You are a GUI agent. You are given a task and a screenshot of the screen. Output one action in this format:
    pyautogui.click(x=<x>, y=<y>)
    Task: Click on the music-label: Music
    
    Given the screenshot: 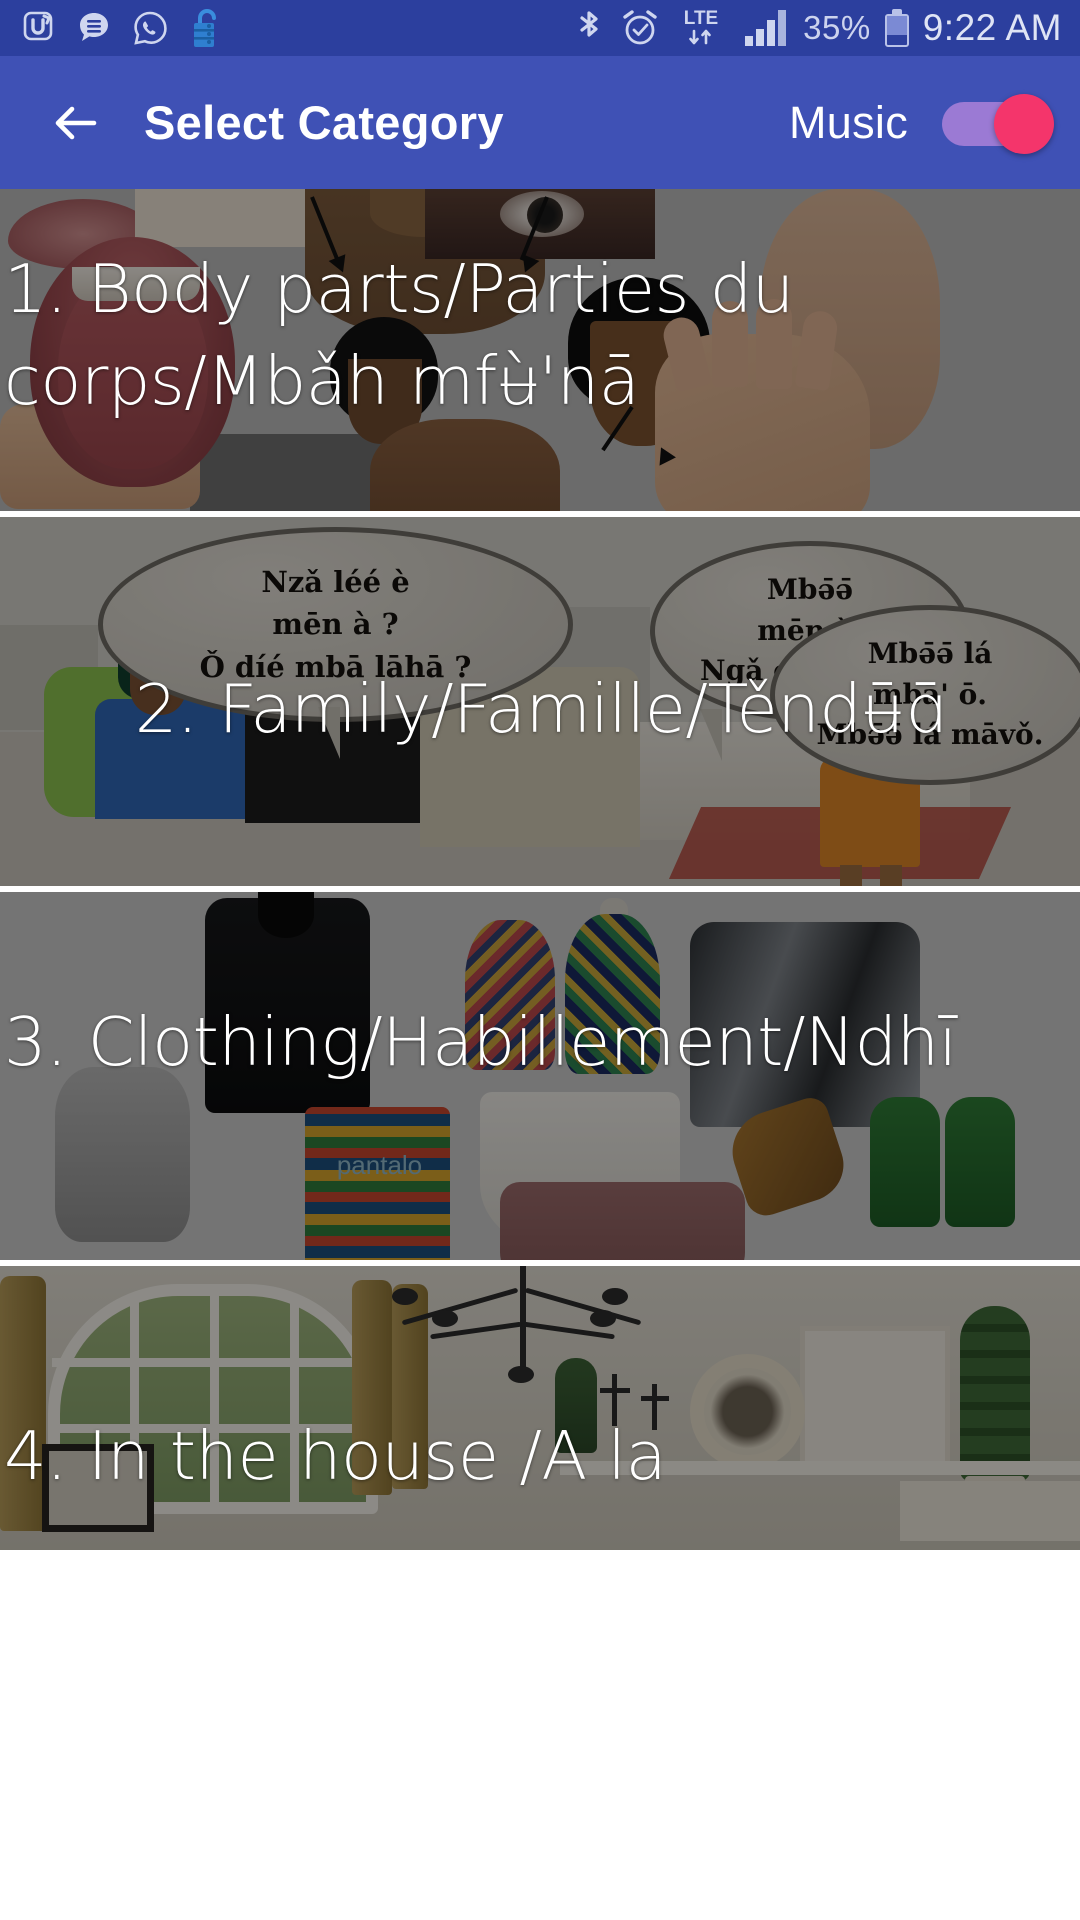 What is the action you would take?
    pyautogui.click(x=848, y=122)
    